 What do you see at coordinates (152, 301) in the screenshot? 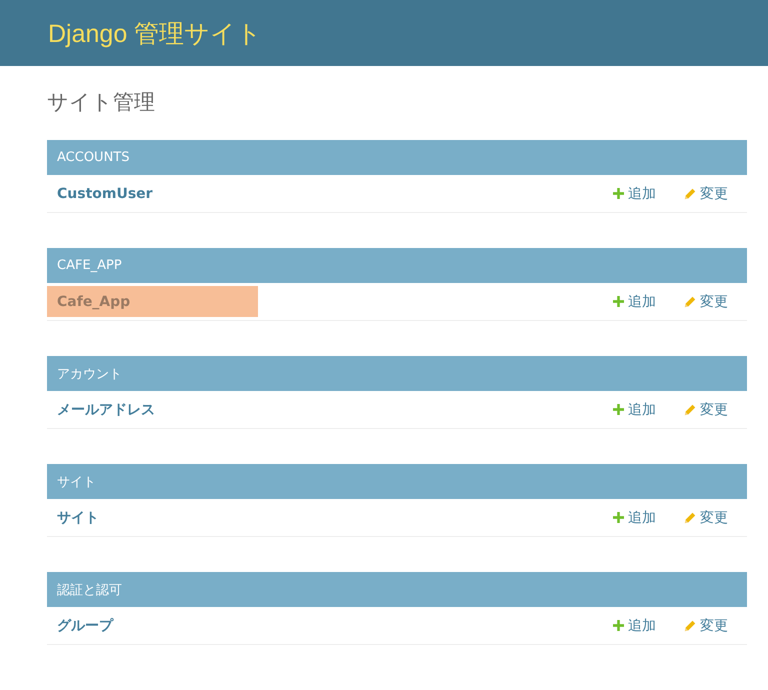
I see `model-link: Cafe_App` at bounding box center [152, 301].